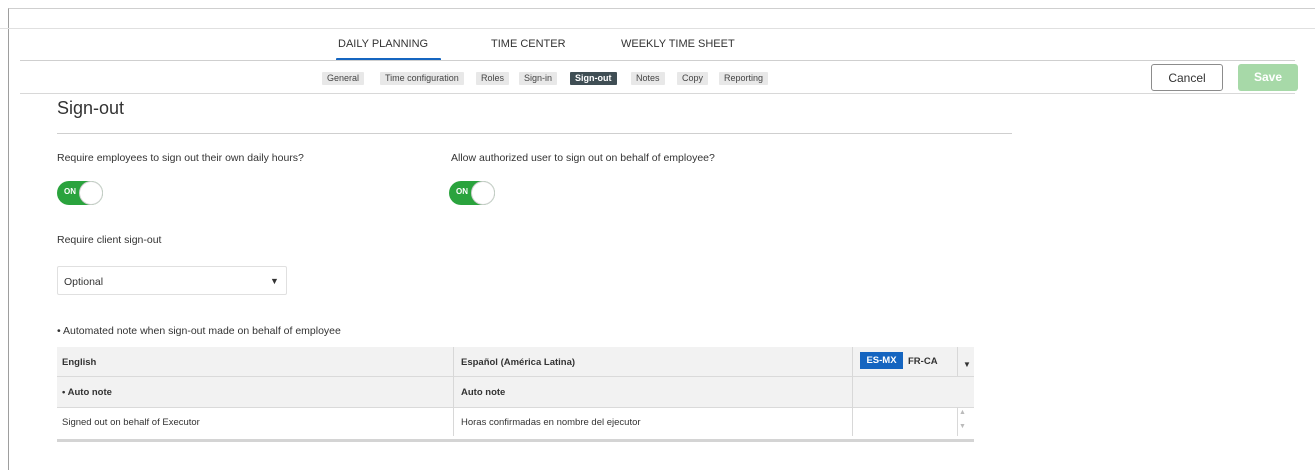 Image resolution: width=1315 pixels, height=470 pixels. What do you see at coordinates (657, 93) in the screenshot?
I see `subnav-divider` at bounding box center [657, 93].